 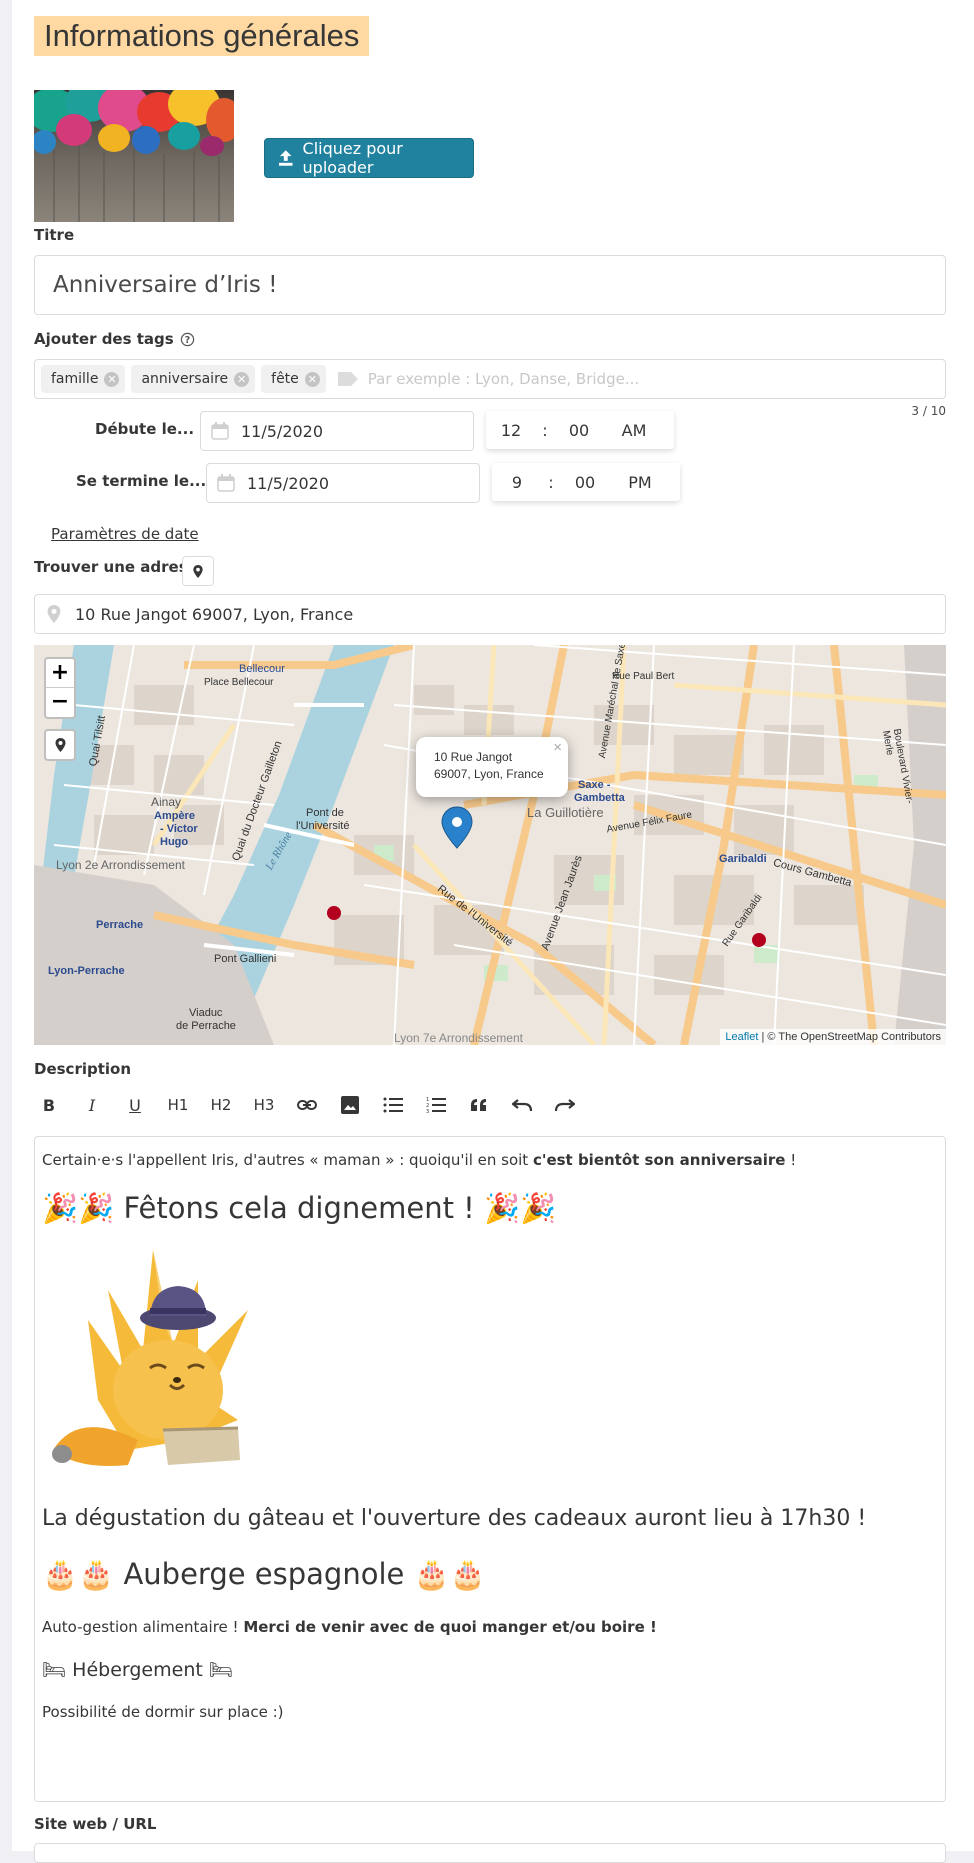 I want to click on end-time-picker: 9 : 00 PM, so click(x=586, y=482).